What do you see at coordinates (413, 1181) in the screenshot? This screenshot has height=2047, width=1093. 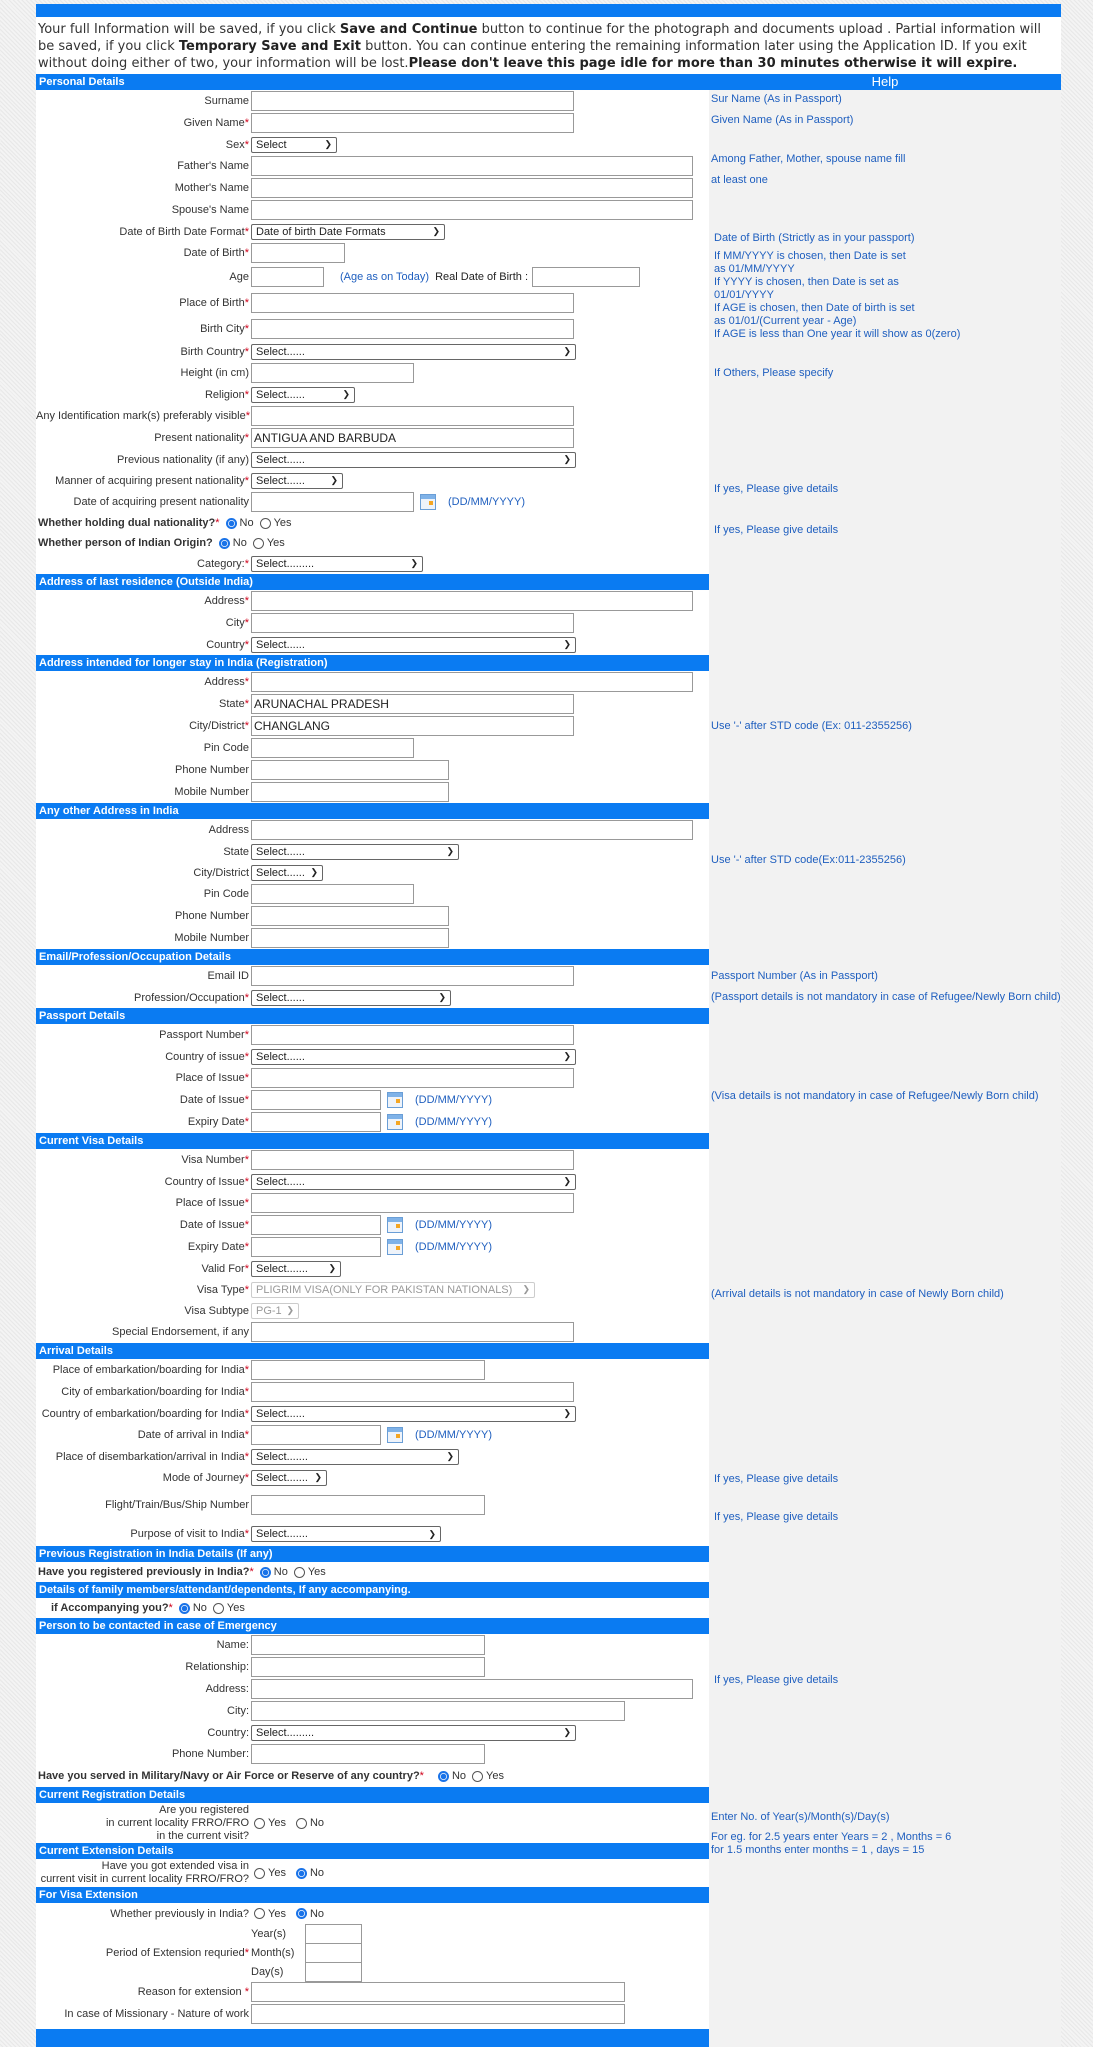 I see `visa-country-select: Select...... ❯` at bounding box center [413, 1181].